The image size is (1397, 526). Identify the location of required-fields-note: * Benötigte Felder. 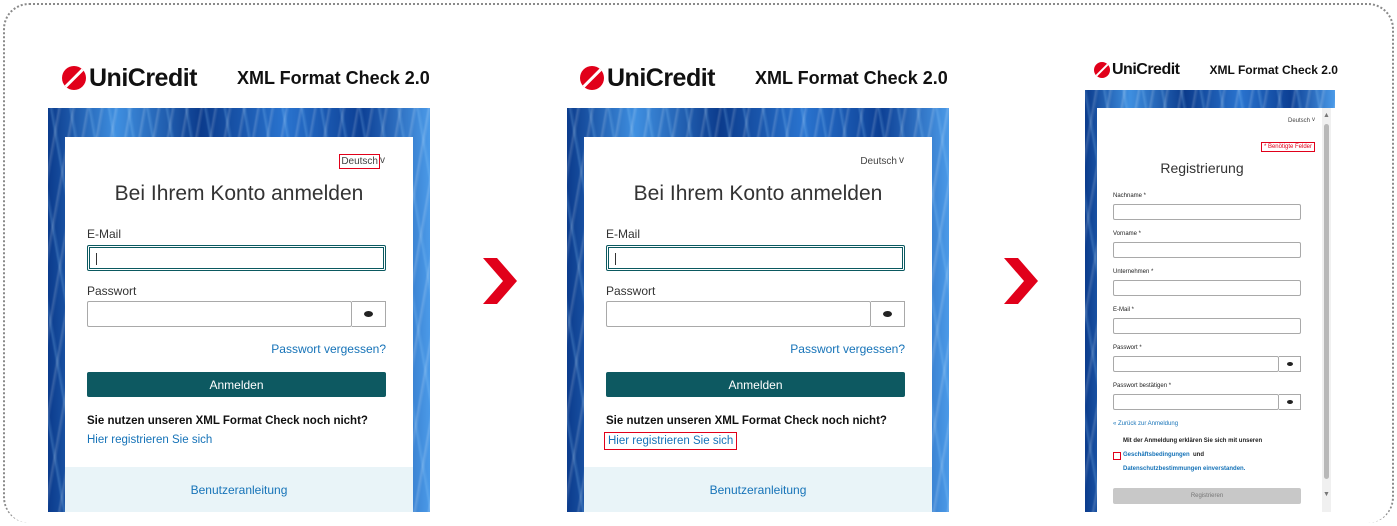
(1288, 147).